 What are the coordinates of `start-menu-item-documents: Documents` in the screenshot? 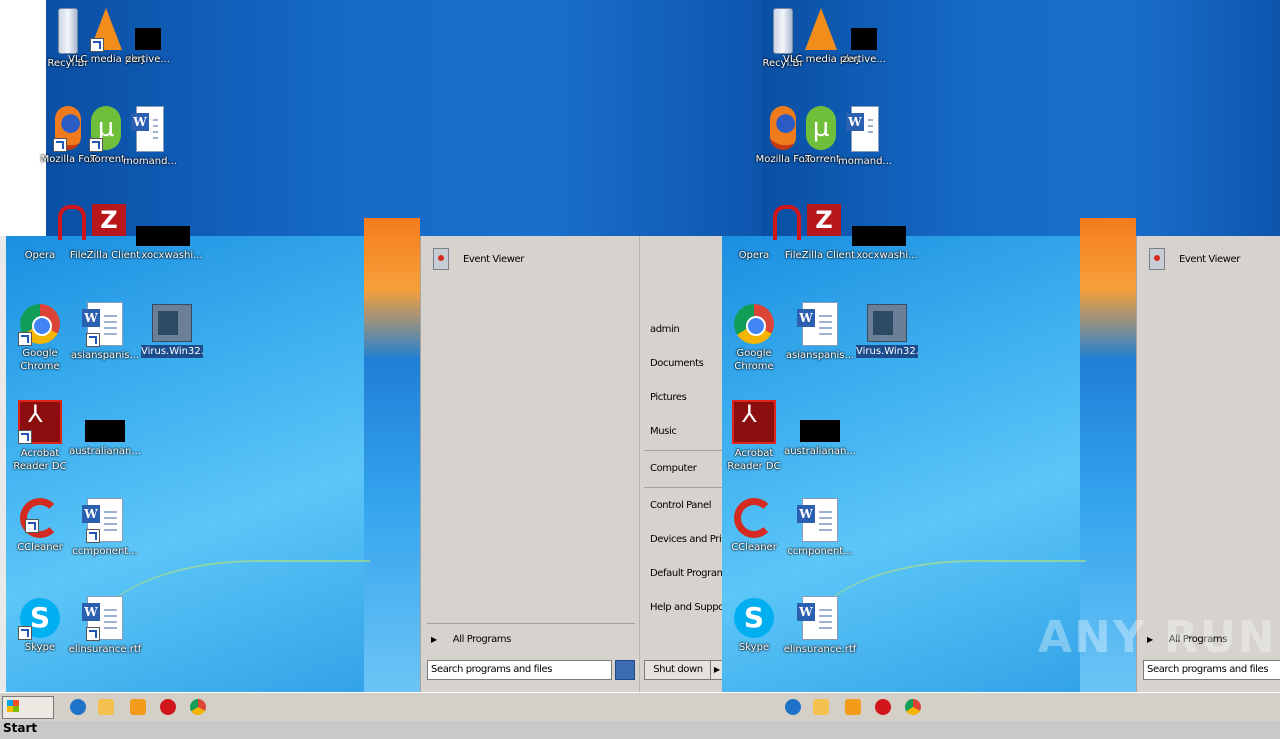 It's located at (677, 363).